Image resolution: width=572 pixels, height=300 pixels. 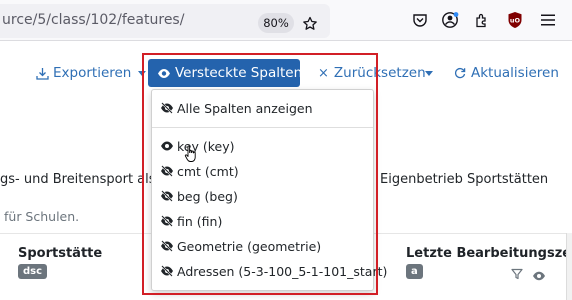 What do you see at coordinates (93, 20) in the screenshot?
I see `url-text: urce/5/class/102/features/` at bounding box center [93, 20].